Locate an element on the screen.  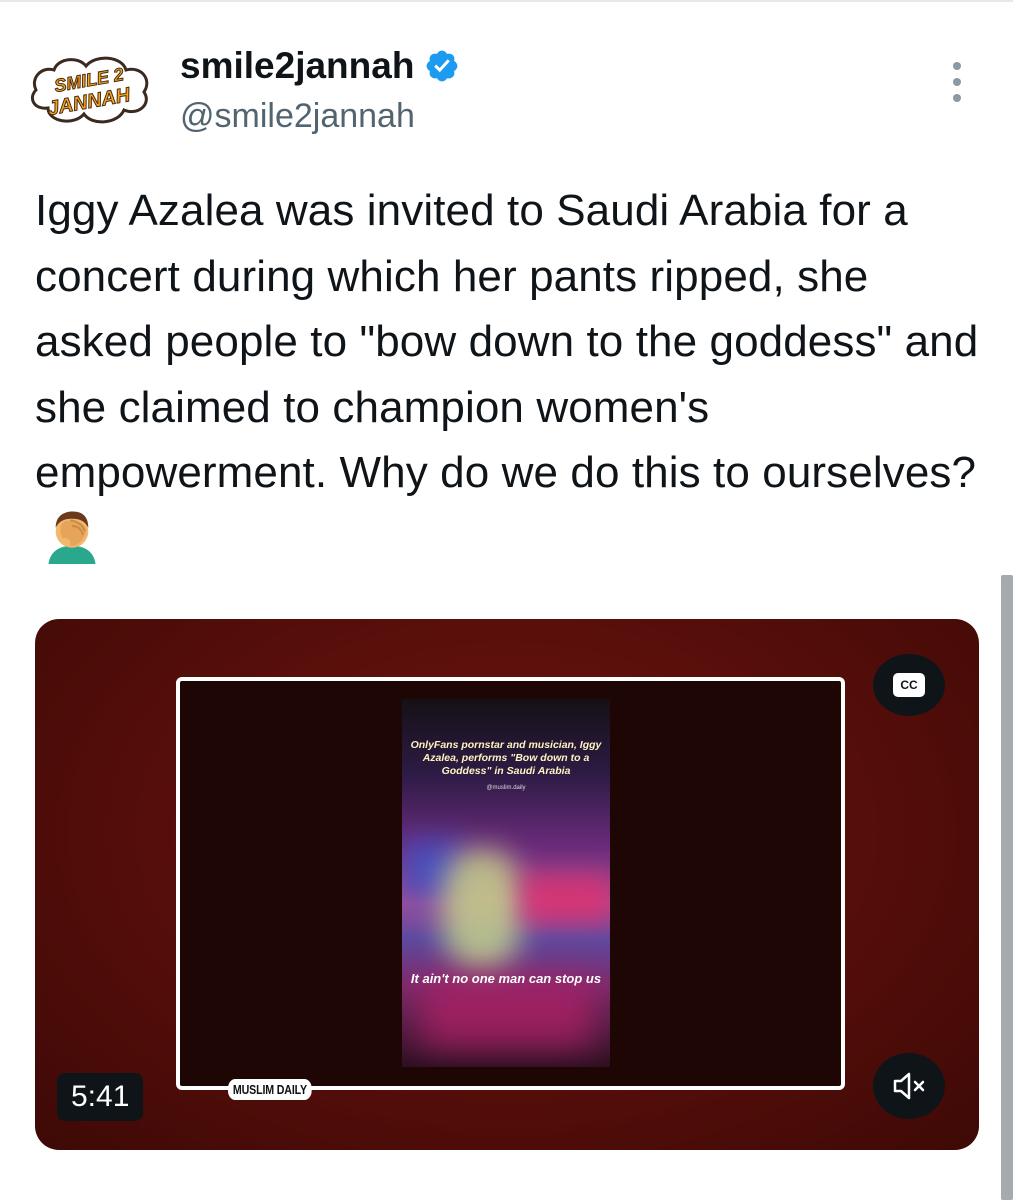
closed-captions-button: CC is located at coordinates (909, 685).